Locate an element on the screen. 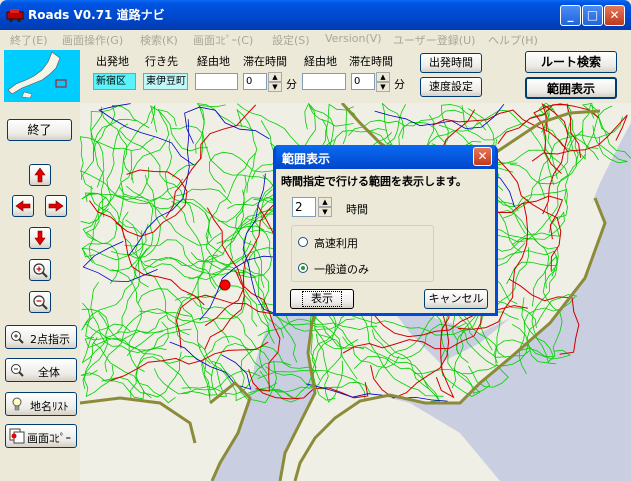  zoom-out-button is located at coordinates (40, 302).